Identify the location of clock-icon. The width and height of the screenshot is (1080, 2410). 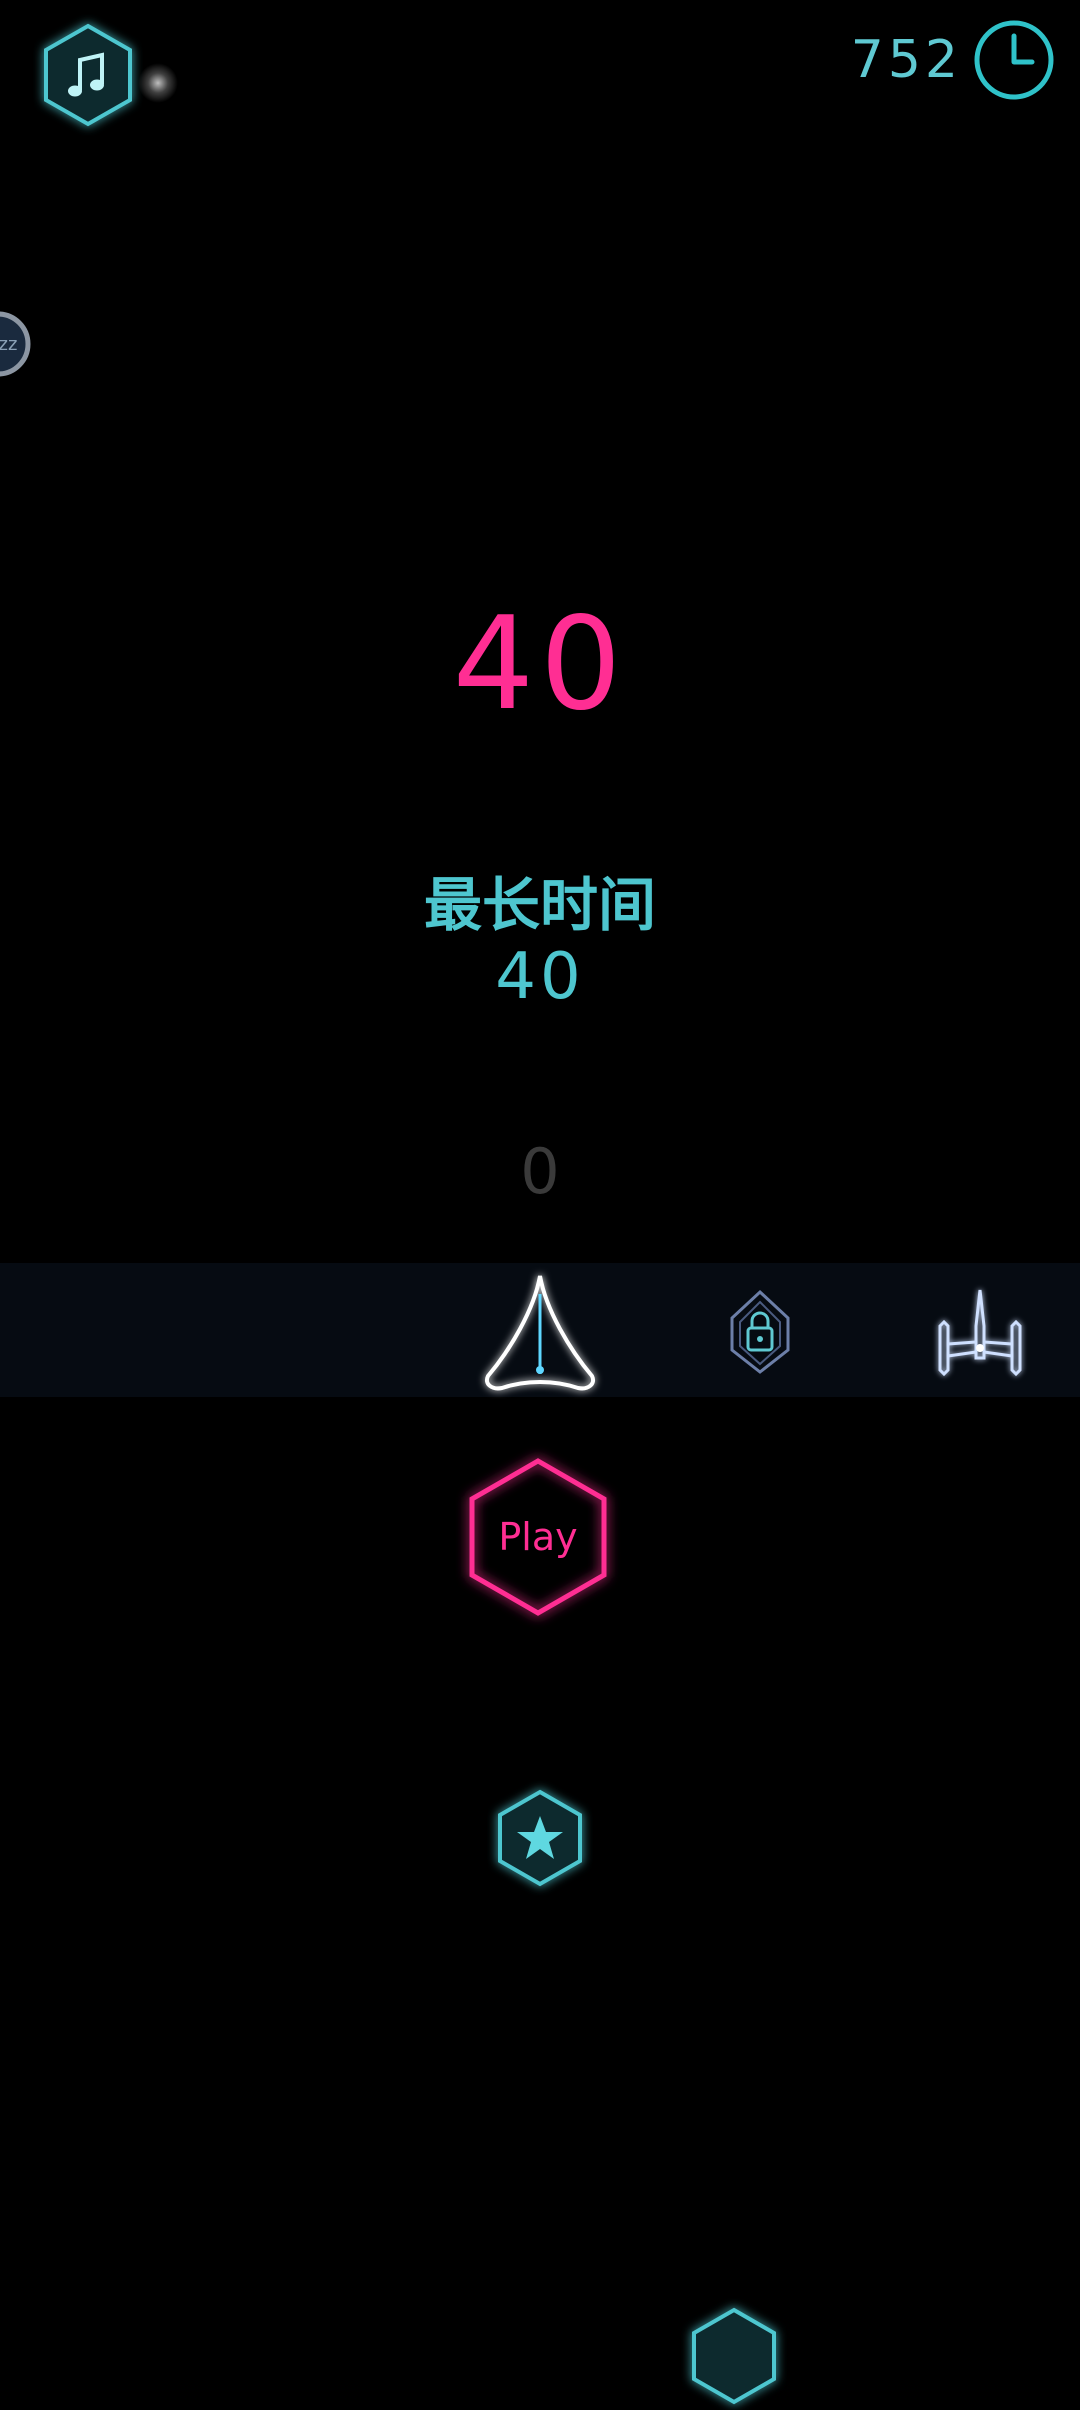
(1014, 60).